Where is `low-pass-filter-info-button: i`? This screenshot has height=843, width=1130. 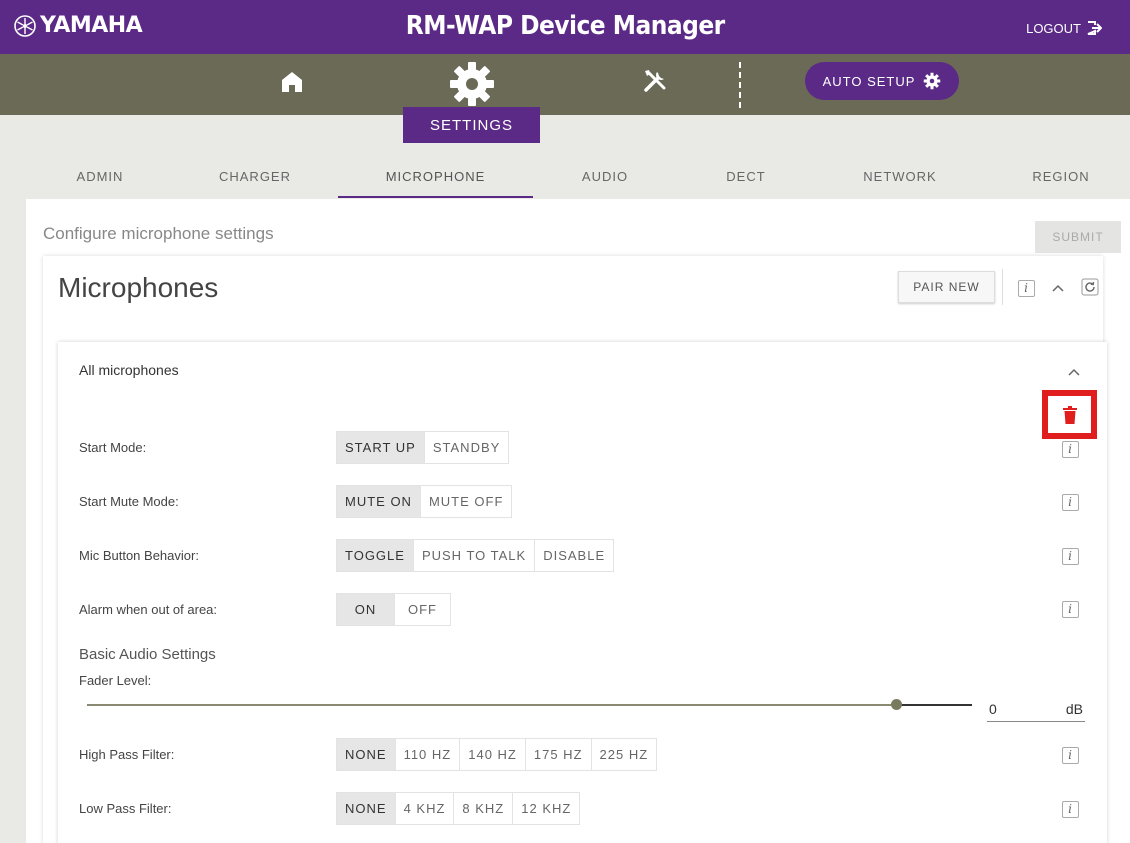
low-pass-filter-info-button: i is located at coordinates (1070, 809).